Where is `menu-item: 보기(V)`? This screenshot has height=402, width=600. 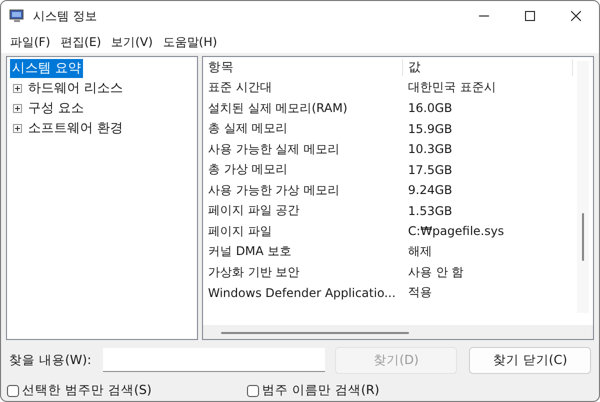 menu-item: 보기(V) is located at coordinates (132, 42).